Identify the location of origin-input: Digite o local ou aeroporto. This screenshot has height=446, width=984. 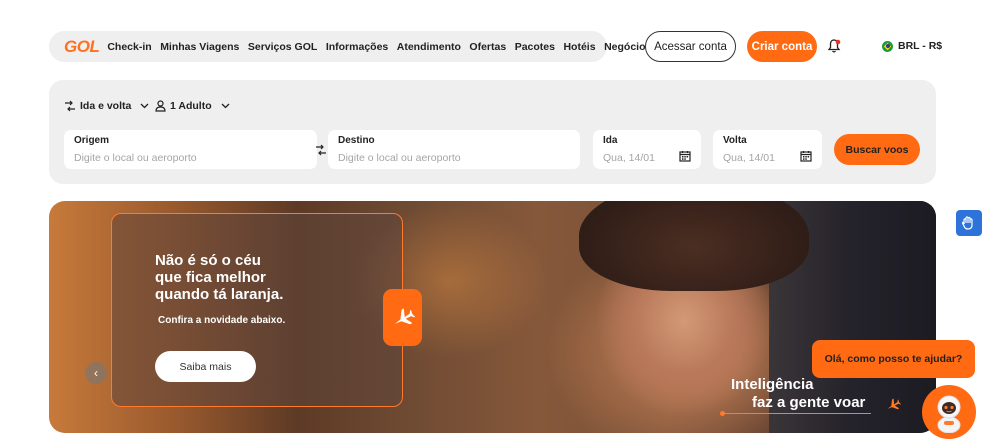
(190, 158).